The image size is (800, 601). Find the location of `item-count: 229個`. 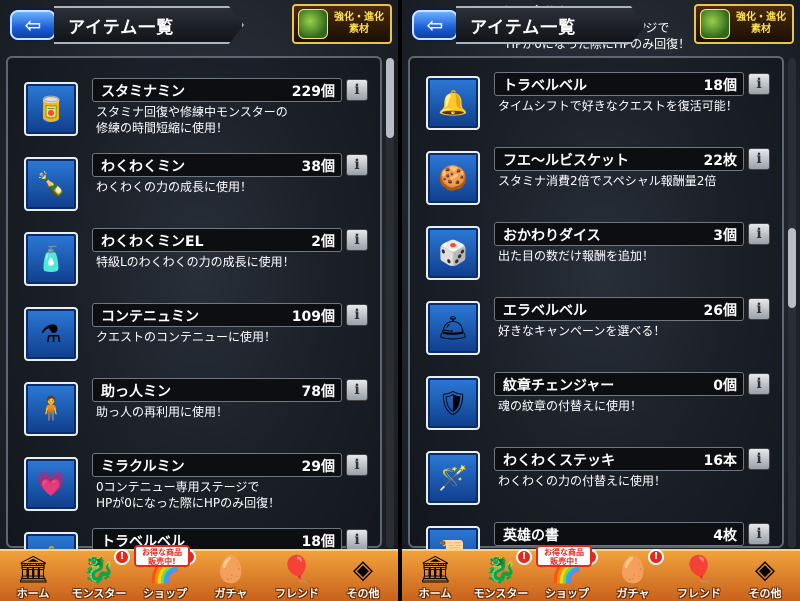

item-count: 229個 is located at coordinates (313, 92).